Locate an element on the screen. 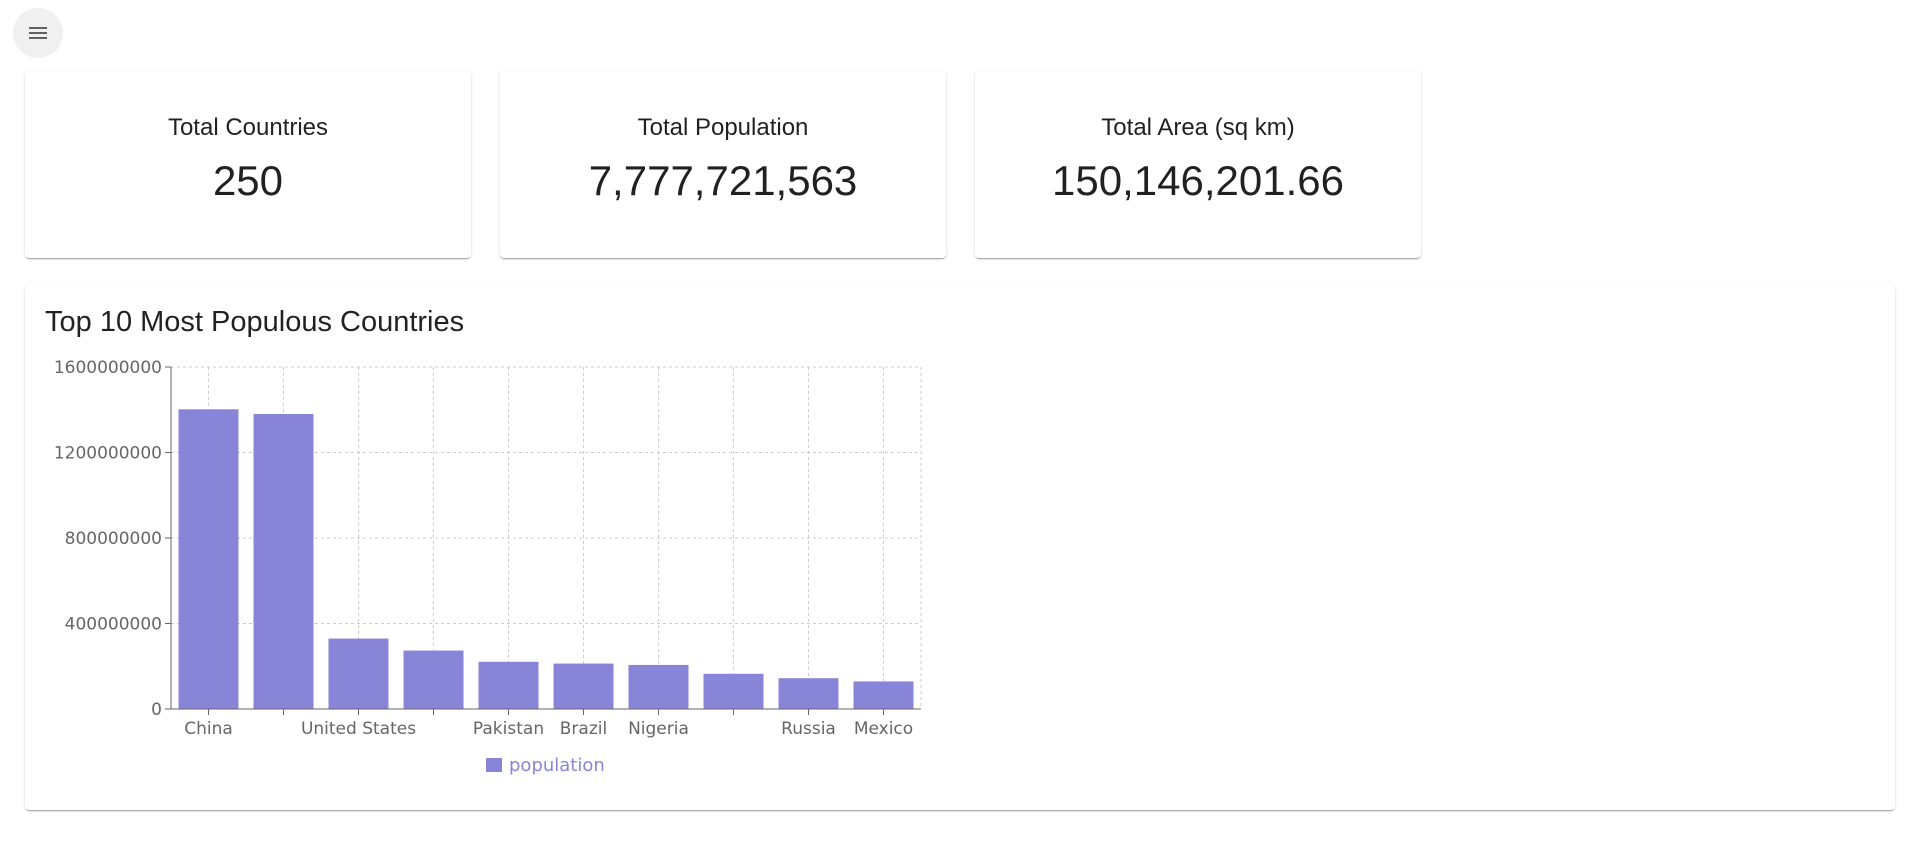 This screenshot has width=1920, height=857. y-tick-label: 400000000 is located at coordinates (113, 625).